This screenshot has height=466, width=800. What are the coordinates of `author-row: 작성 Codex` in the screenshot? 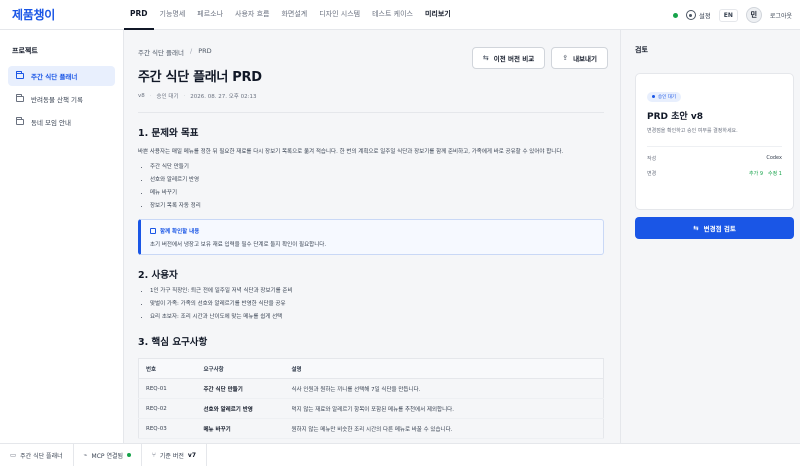 It's located at (714, 158).